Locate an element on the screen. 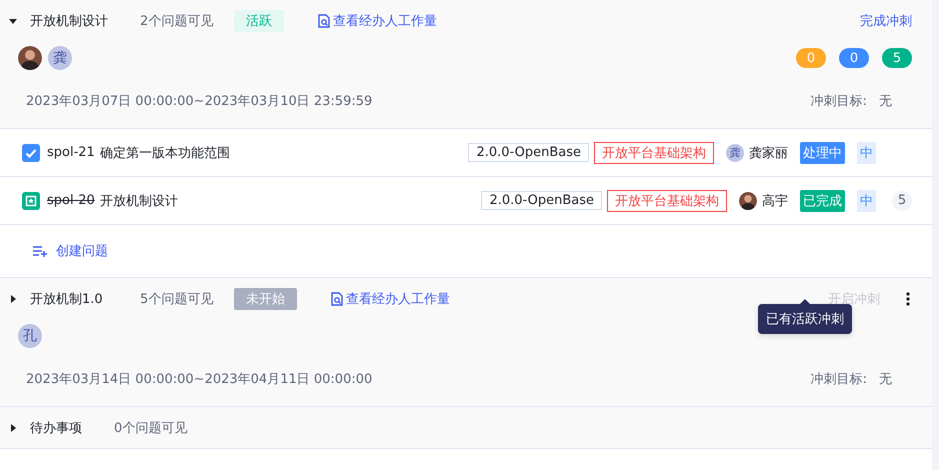 This screenshot has height=470, width=939. date-range: 2023年03月07日 00:00:00~2023年03月10日 23:59:59 is located at coordinates (199, 101).